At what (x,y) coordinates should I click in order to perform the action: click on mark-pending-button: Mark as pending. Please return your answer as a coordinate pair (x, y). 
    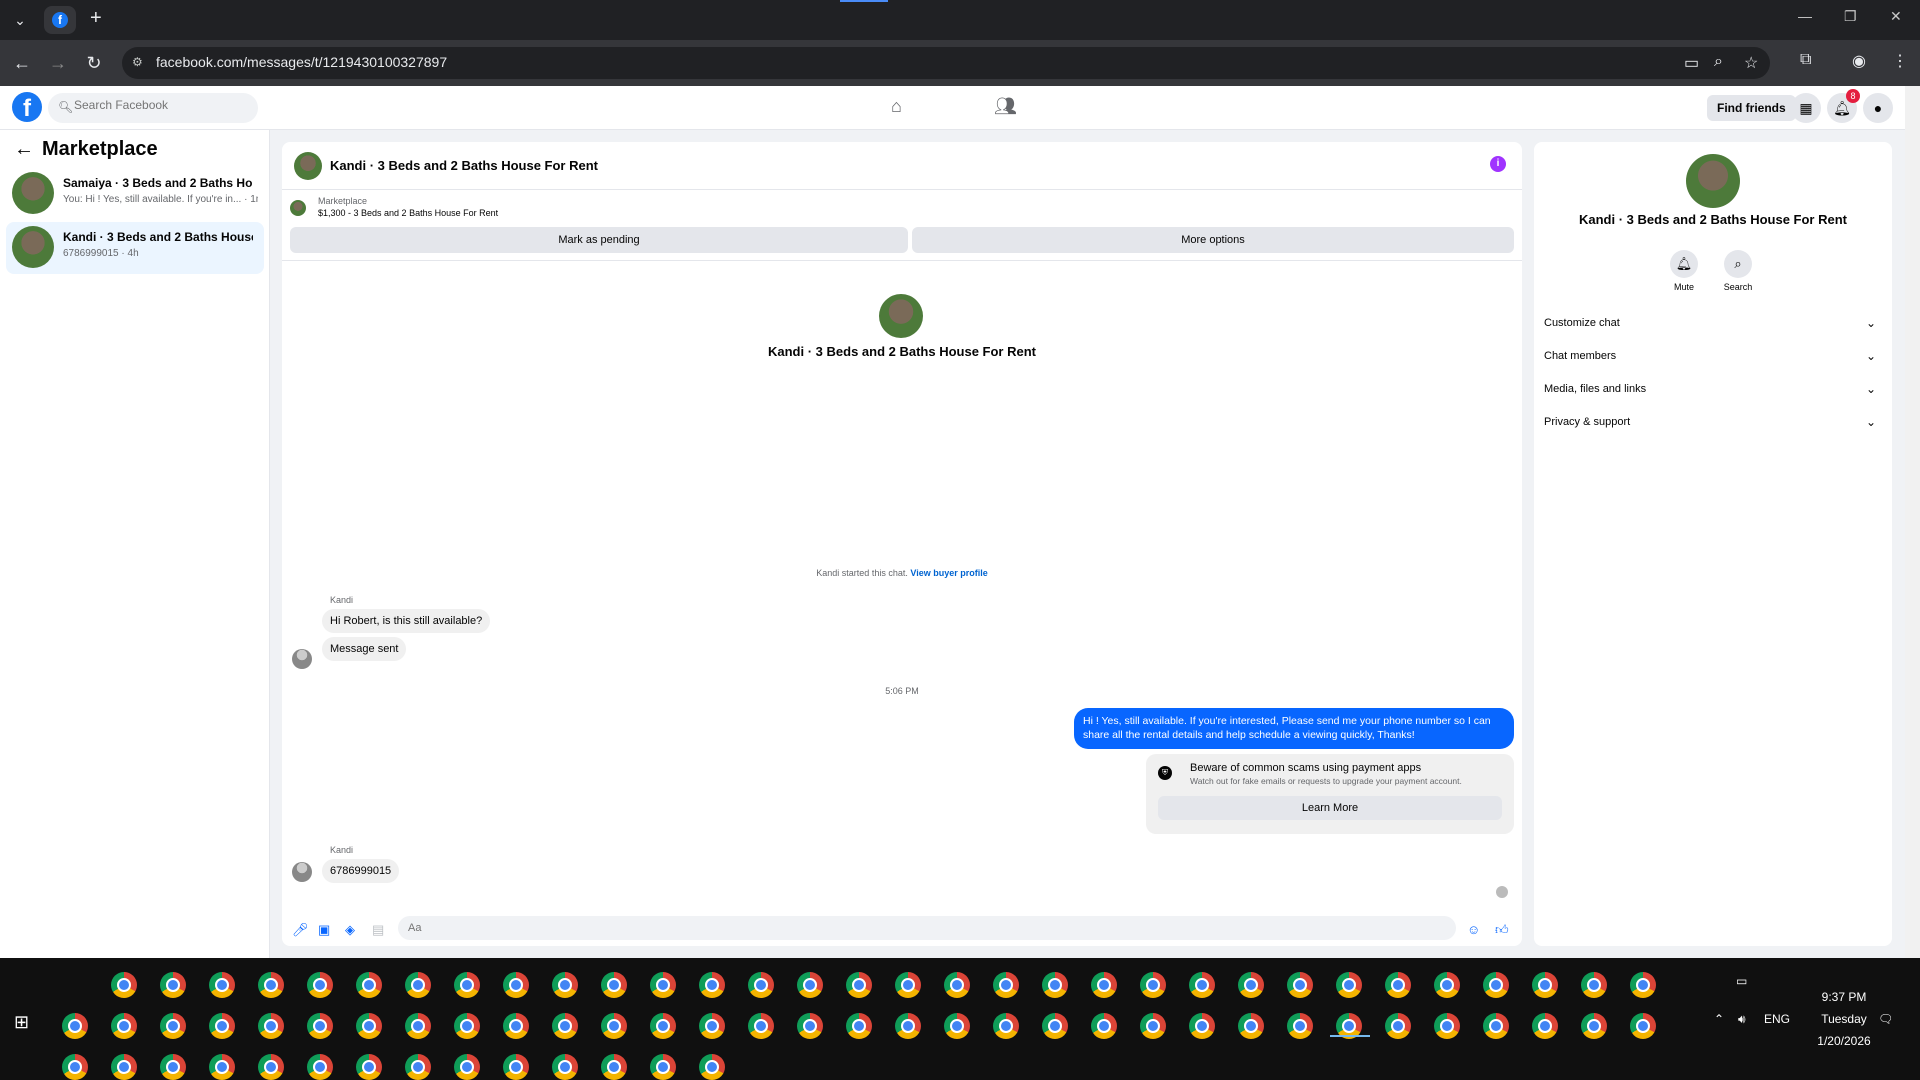
    Looking at the image, I should click on (599, 240).